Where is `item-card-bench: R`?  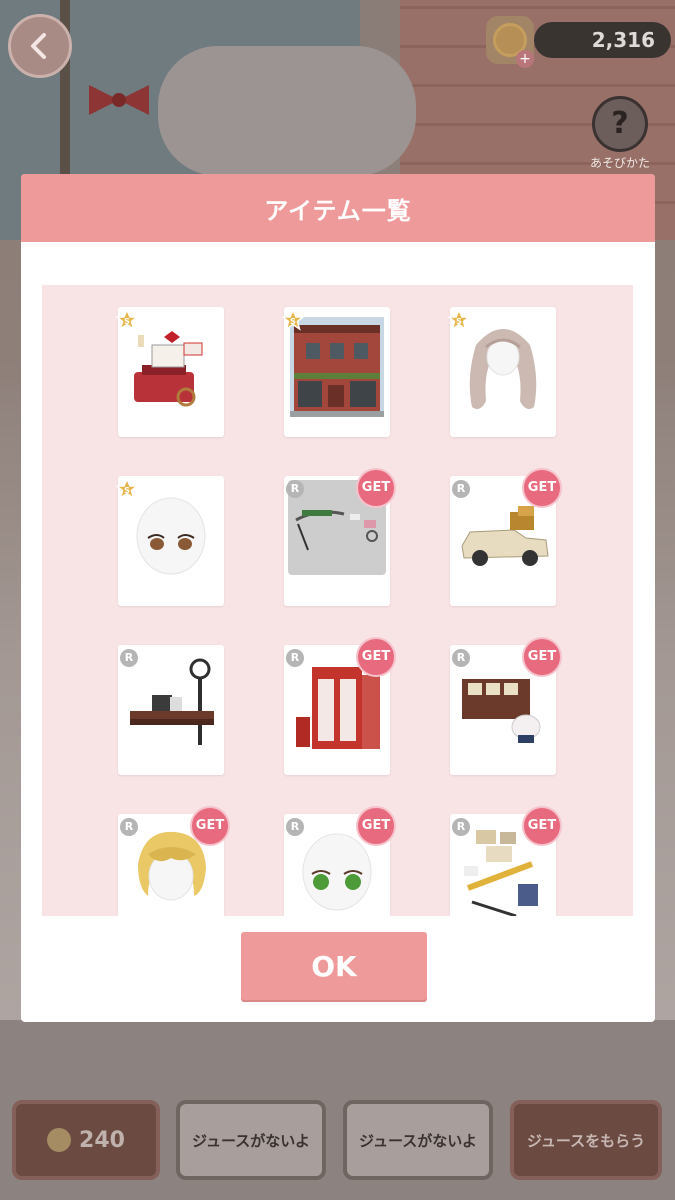
item-card-bench: R is located at coordinates (171, 710).